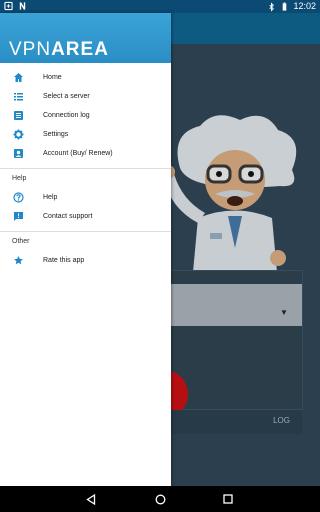 This screenshot has height=512, width=320. I want to click on help-icon, so click(18, 197).